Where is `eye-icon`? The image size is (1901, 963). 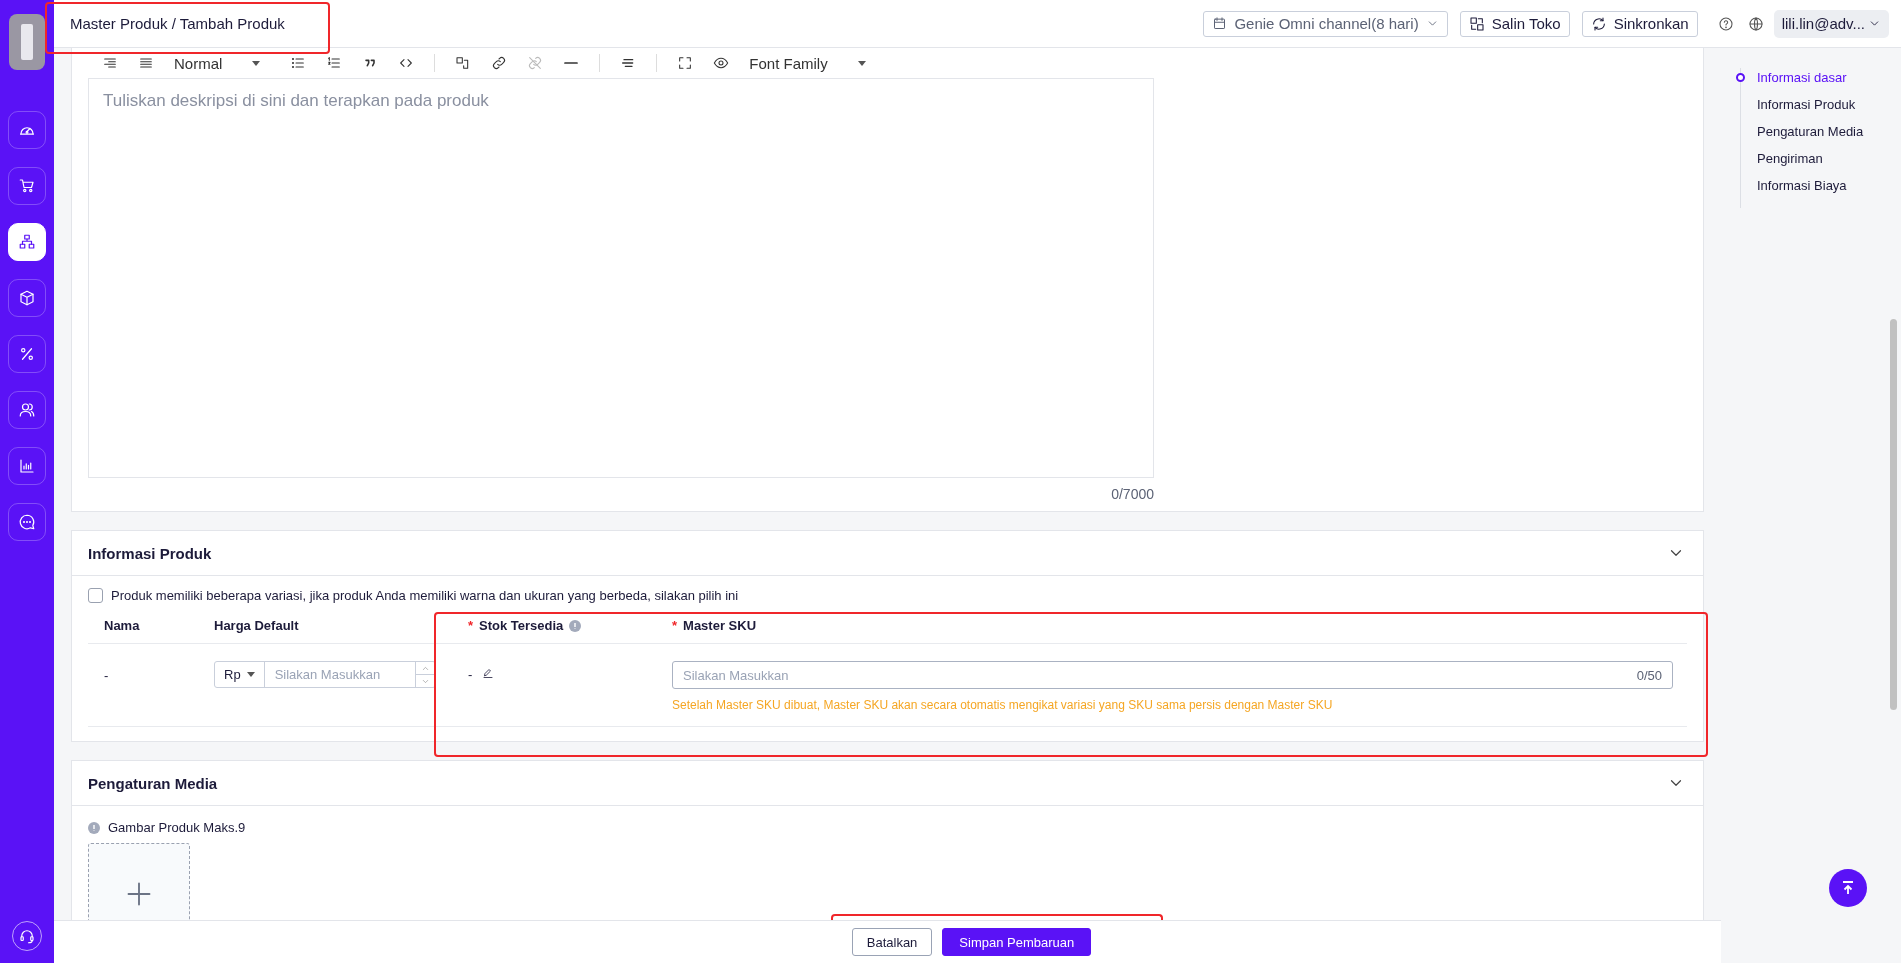
eye-icon is located at coordinates (721, 63).